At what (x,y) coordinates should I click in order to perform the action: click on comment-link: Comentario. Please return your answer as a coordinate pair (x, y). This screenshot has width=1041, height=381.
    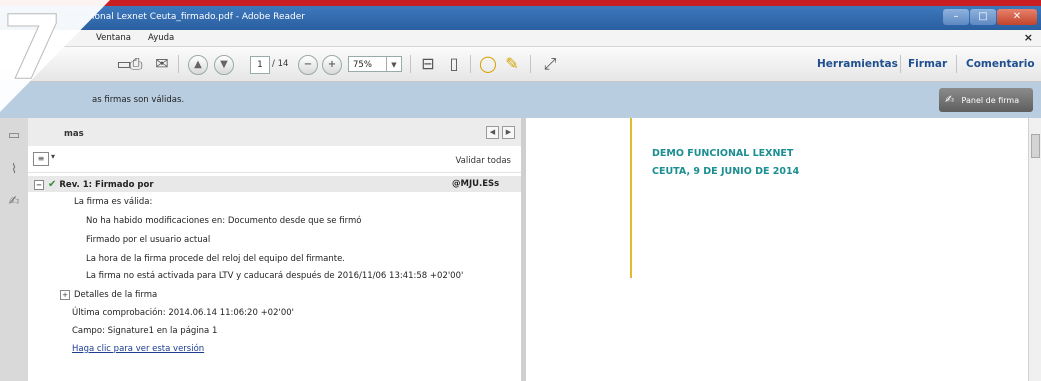
    Looking at the image, I should click on (1000, 64).